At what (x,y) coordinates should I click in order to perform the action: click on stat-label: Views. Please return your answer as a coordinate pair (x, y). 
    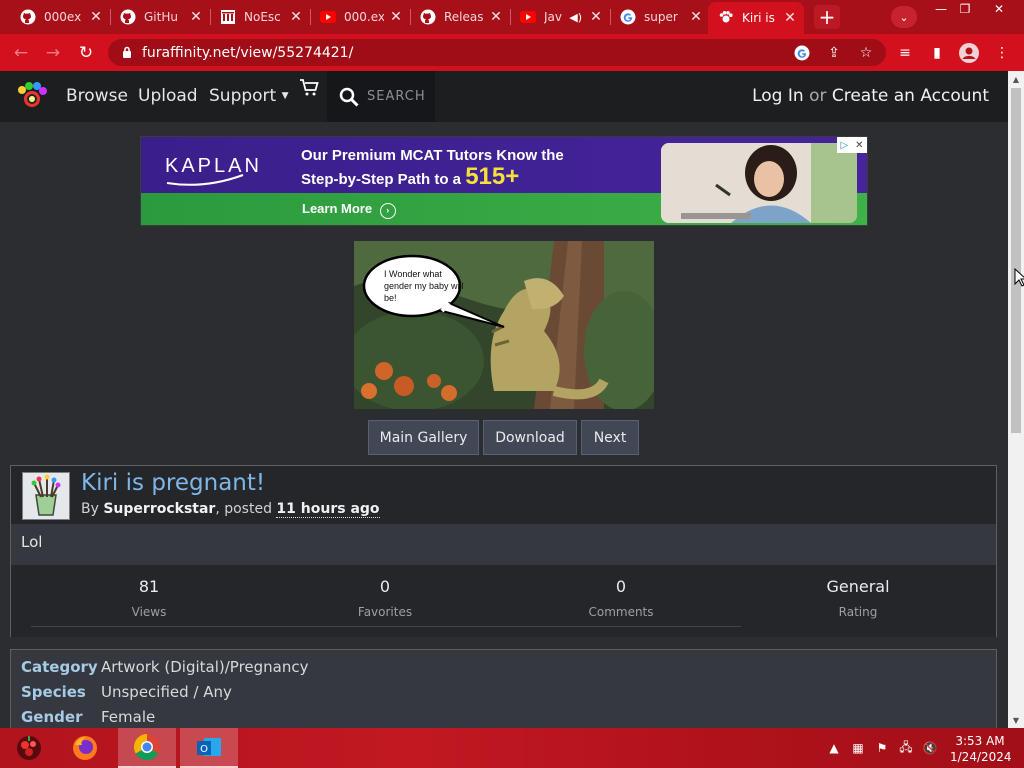
    Looking at the image, I should click on (149, 612).